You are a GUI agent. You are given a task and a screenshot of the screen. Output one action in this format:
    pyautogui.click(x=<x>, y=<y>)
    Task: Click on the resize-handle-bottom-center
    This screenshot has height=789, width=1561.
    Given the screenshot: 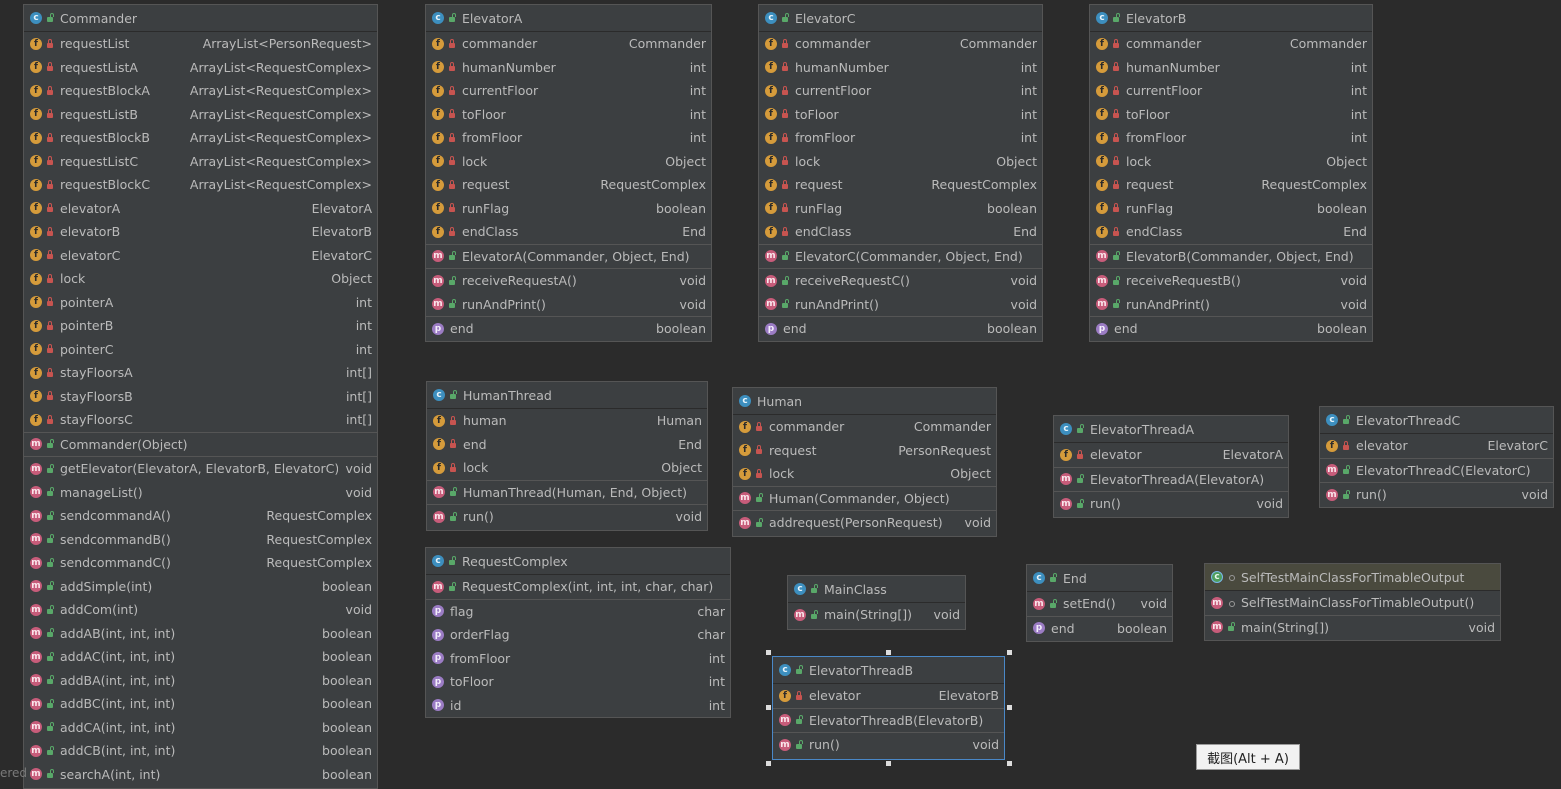 What is the action you would take?
    pyautogui.click(x=888, y=763)
    